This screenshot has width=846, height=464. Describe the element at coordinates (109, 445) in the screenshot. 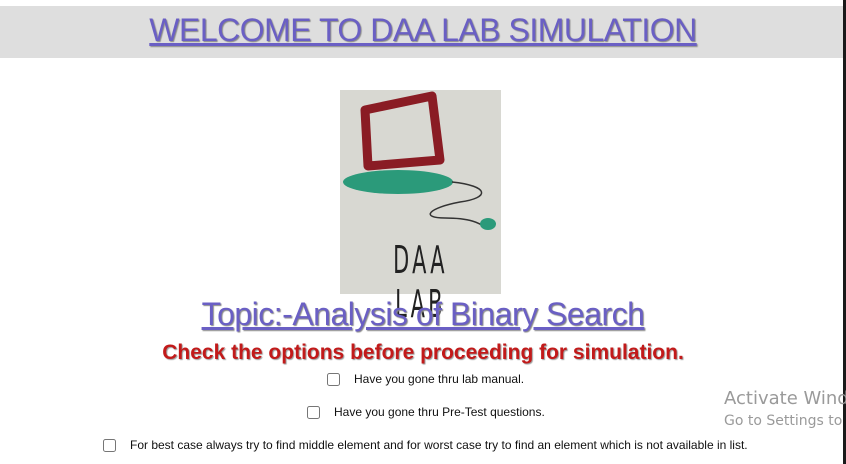

I see `best-worst-case-checkbox` at that location.